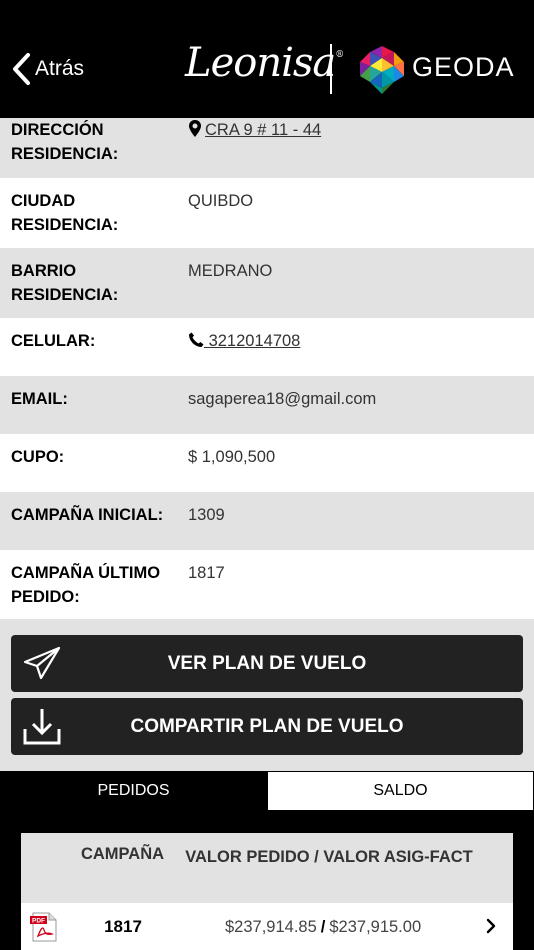 This screenshot has width=534, height=950. What do you see at coordinates (254, 148) in the screenshot?
I see `info-value: CRA 9 # 11 - 44` at bounding box center [254, 148].